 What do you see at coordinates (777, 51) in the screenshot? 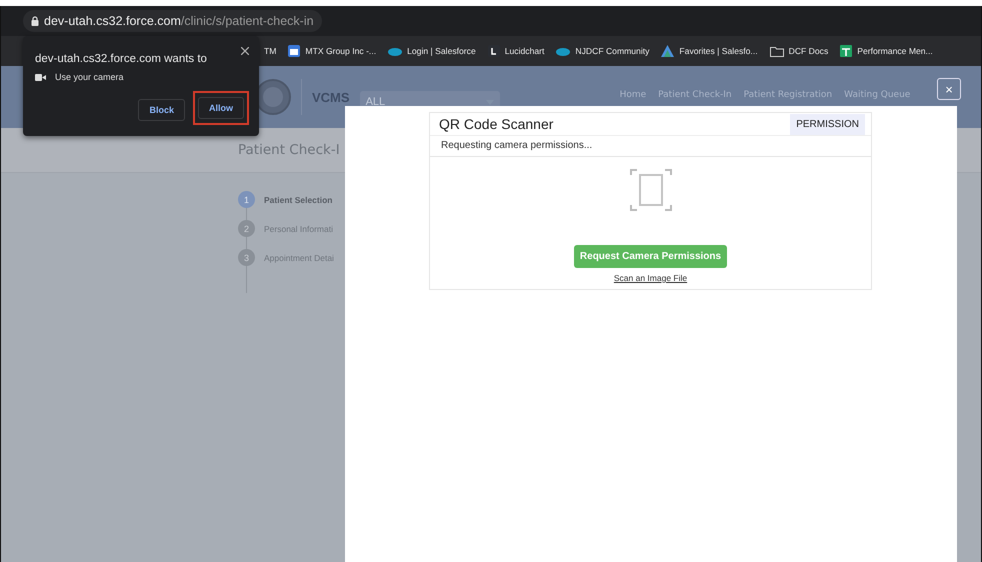
I see `folder-icon` at bounding box center [777, 51].